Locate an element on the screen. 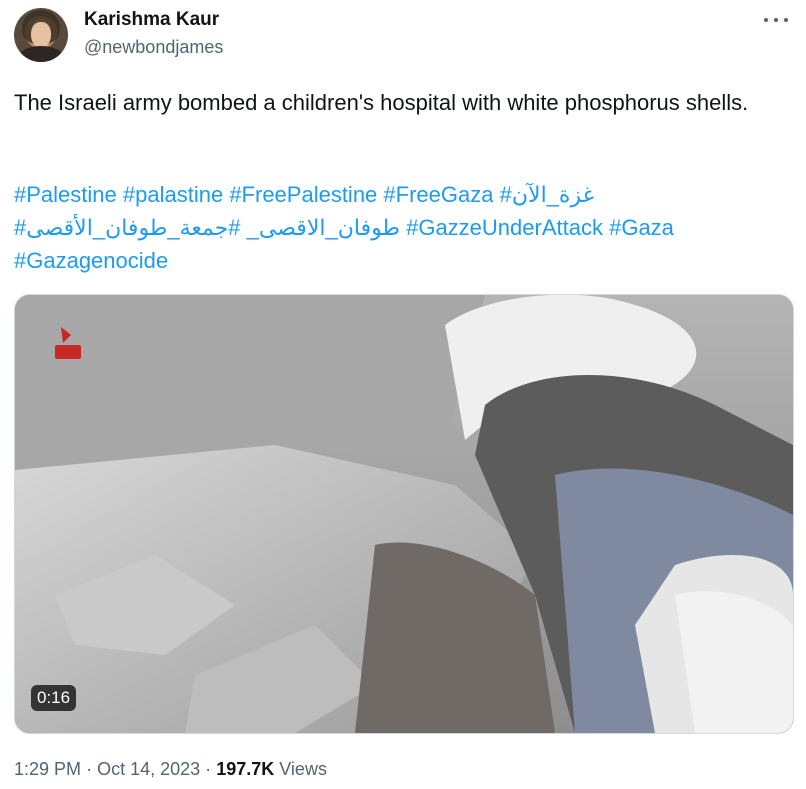  hashtag: #Gazagenocide is located at coordinates (91, 260).